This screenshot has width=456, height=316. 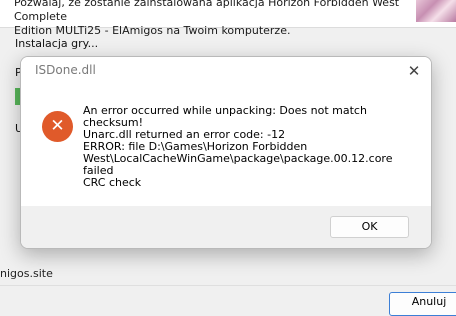 What do you see at coordinates (57, 126) in the screenshot?
I see `error-icon: ✕` at bounding box center [57, 126].